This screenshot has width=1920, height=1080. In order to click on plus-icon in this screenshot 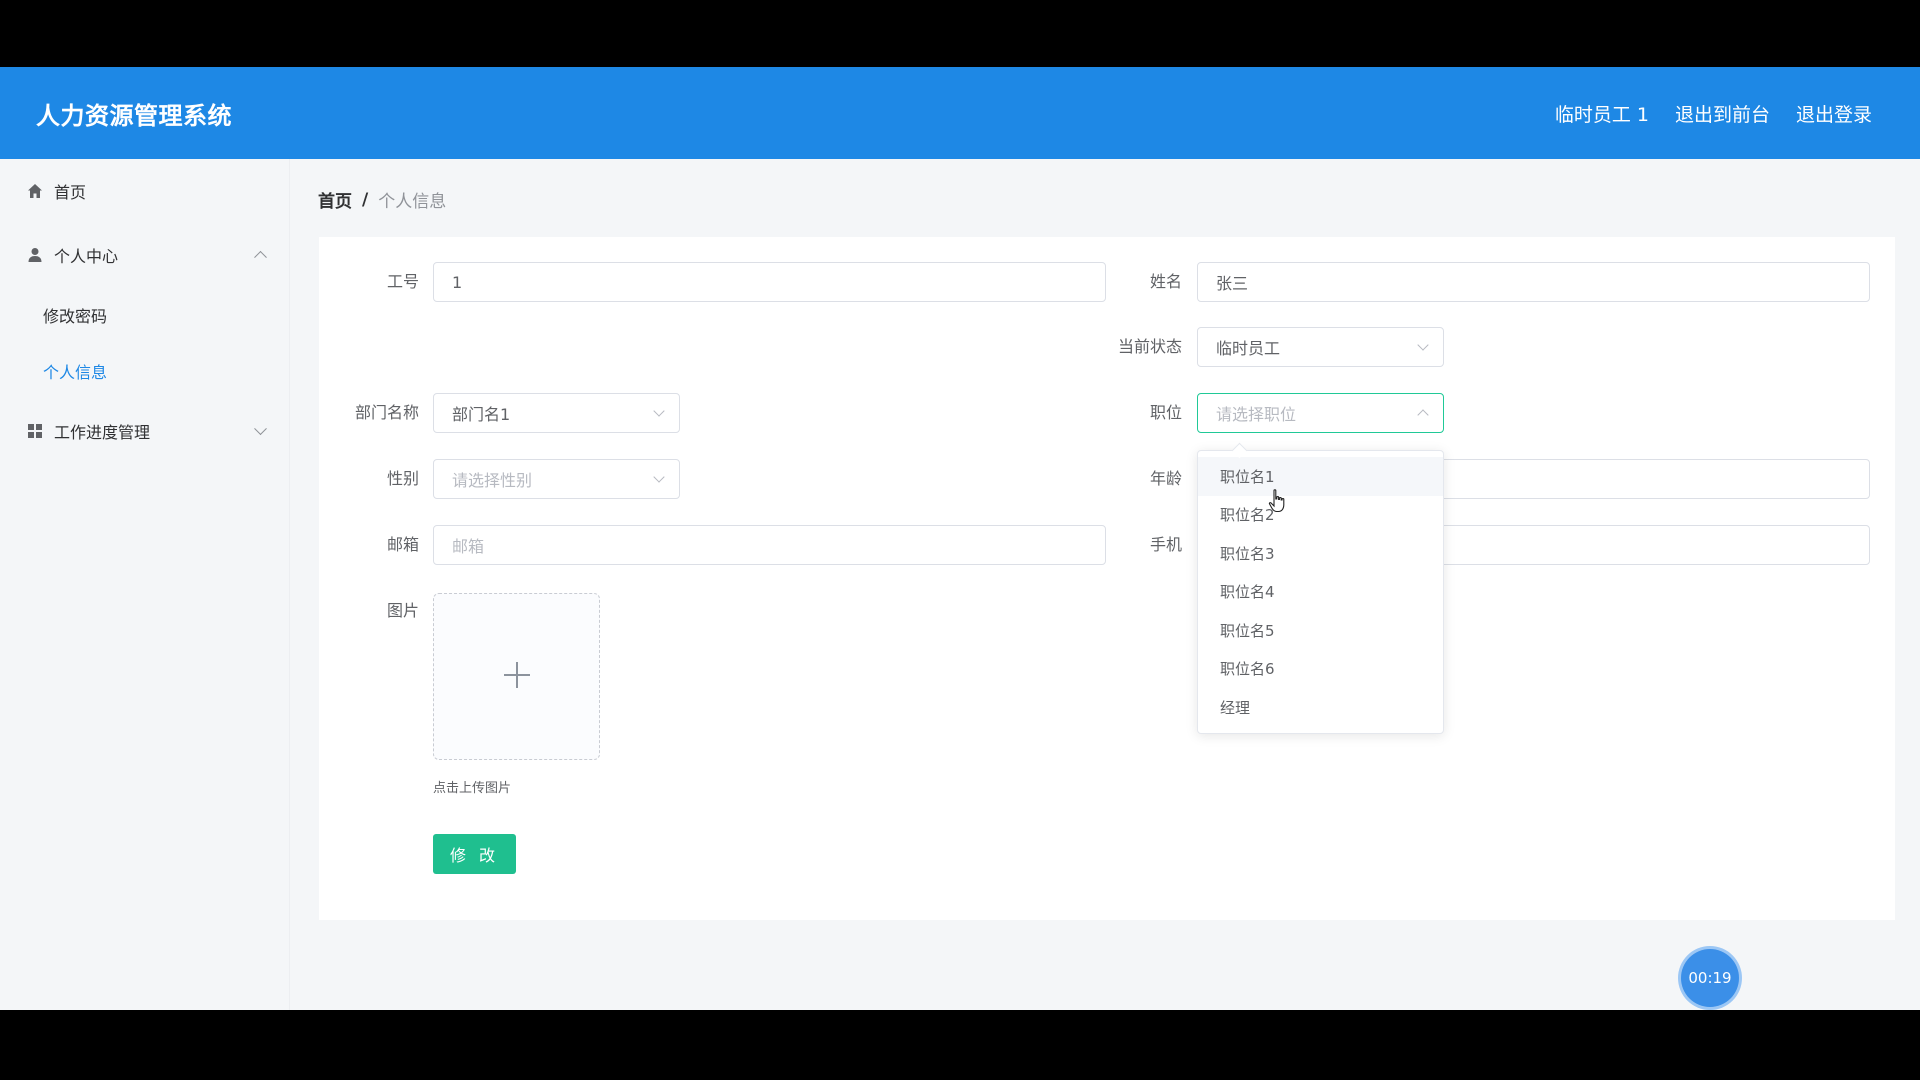, I will do `click(517, 677)`.